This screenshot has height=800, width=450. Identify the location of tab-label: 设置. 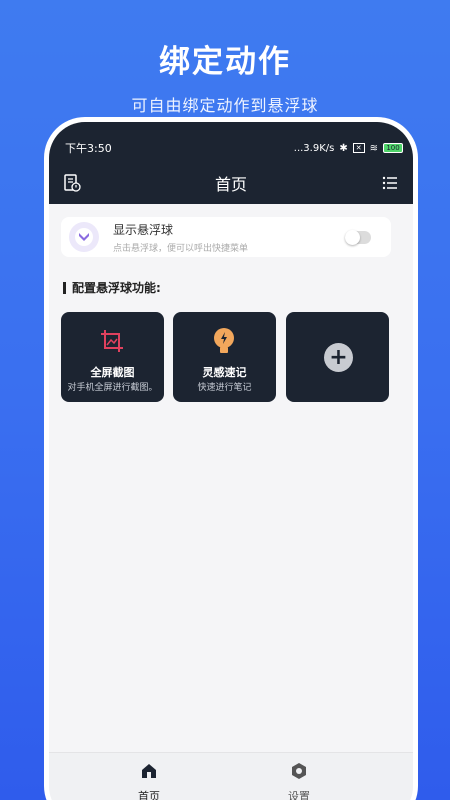
(299, 795).